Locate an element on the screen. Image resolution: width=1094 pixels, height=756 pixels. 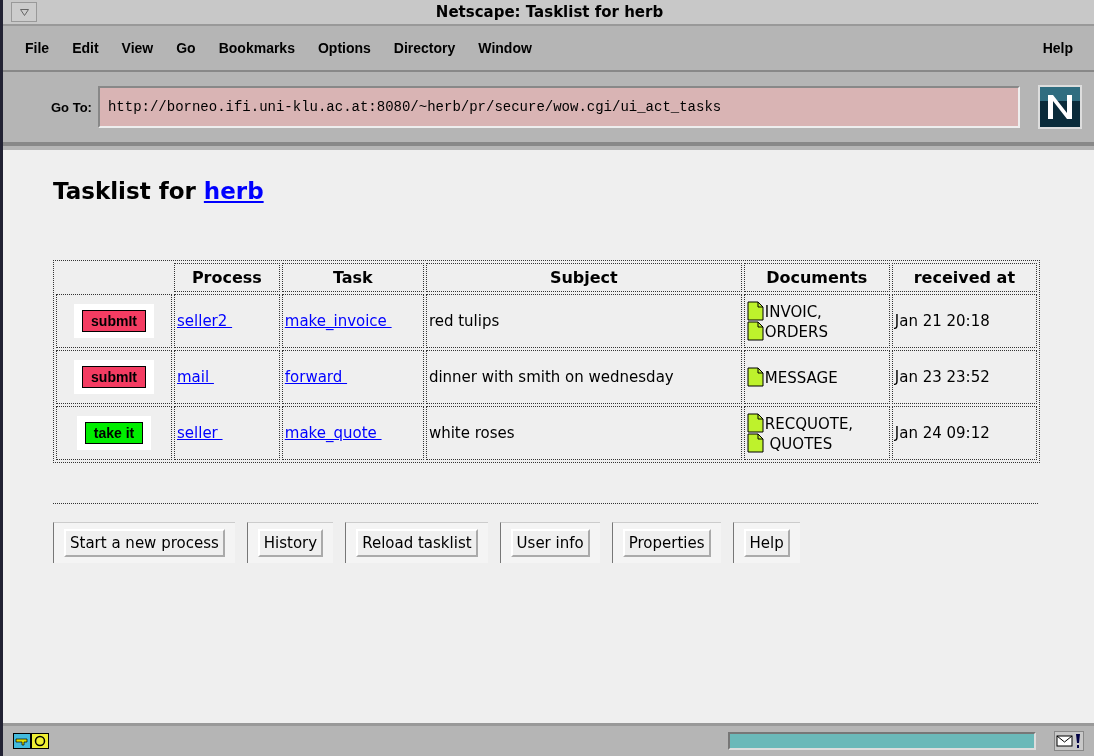
menu-item: View is located at coordinates (137, 48).